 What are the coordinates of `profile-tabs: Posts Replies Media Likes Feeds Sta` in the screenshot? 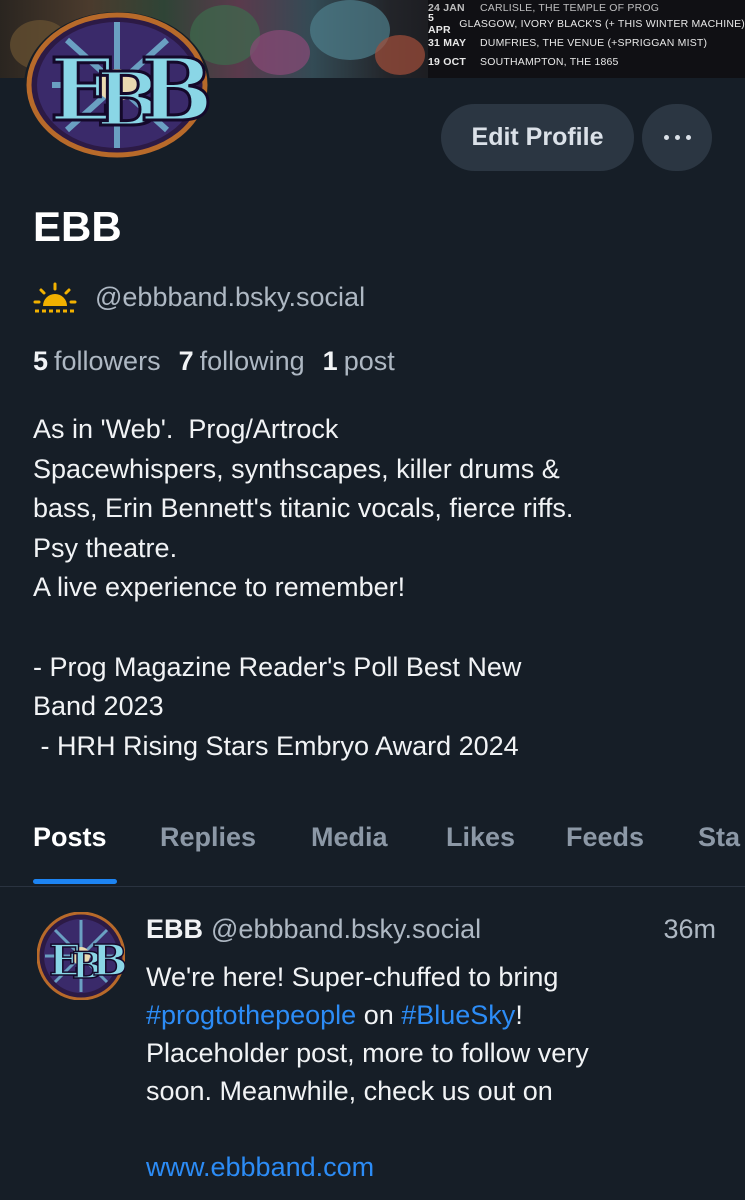 It's located at (372, 848).